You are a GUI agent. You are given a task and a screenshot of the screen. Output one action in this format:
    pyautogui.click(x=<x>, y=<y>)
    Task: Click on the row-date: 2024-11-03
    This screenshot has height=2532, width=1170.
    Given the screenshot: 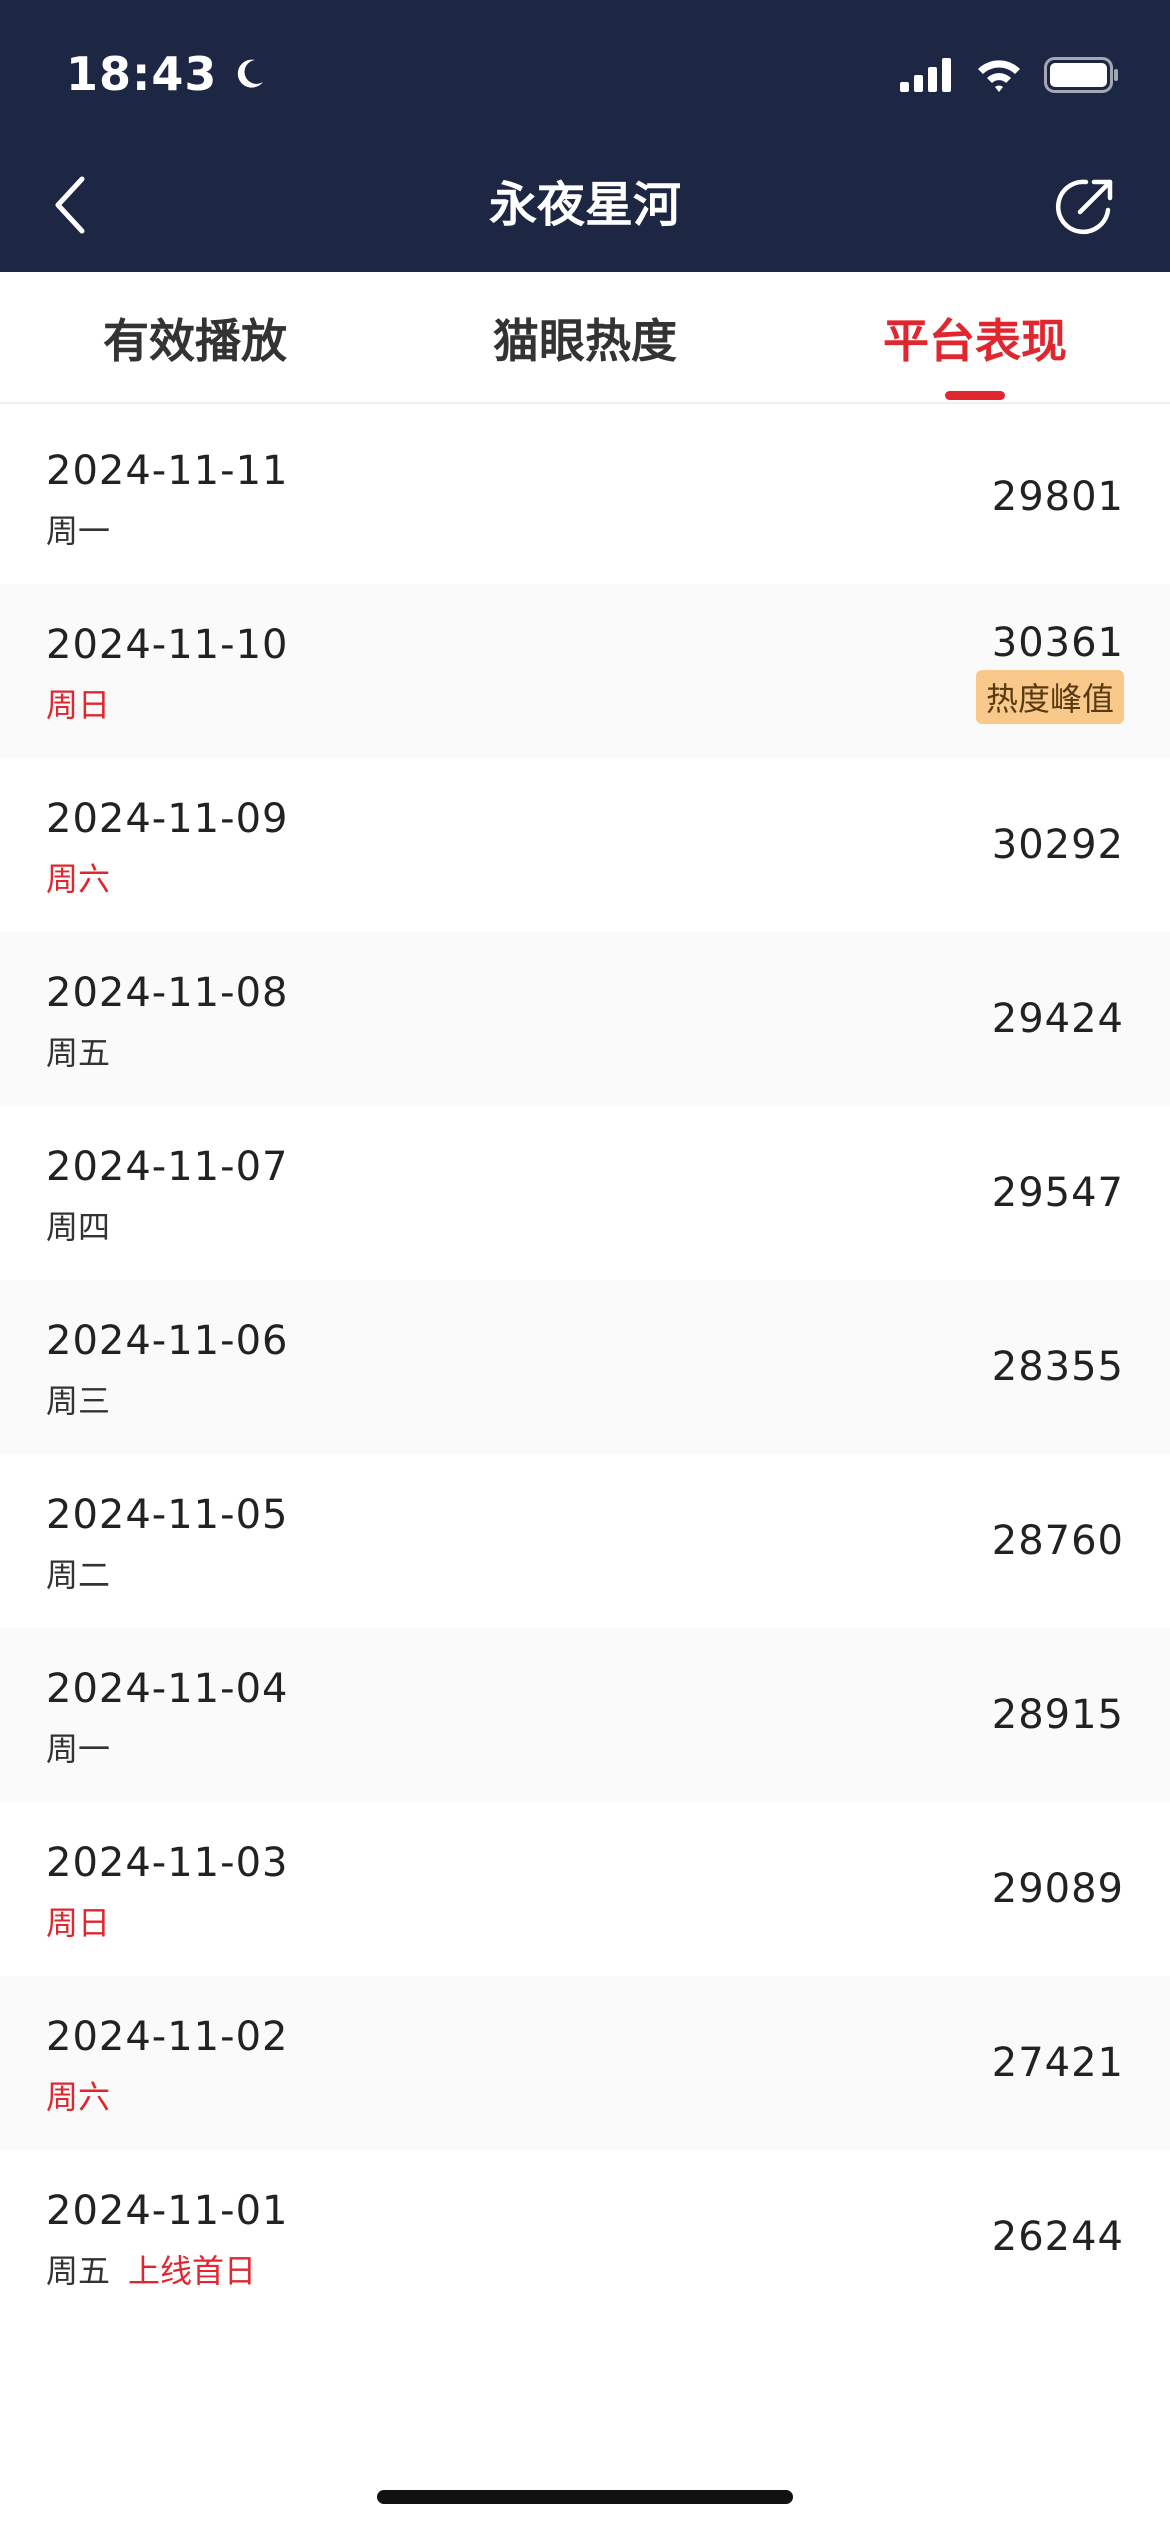 What is the action you would take?
    pyautogui.click(x=167, y=1863)
    